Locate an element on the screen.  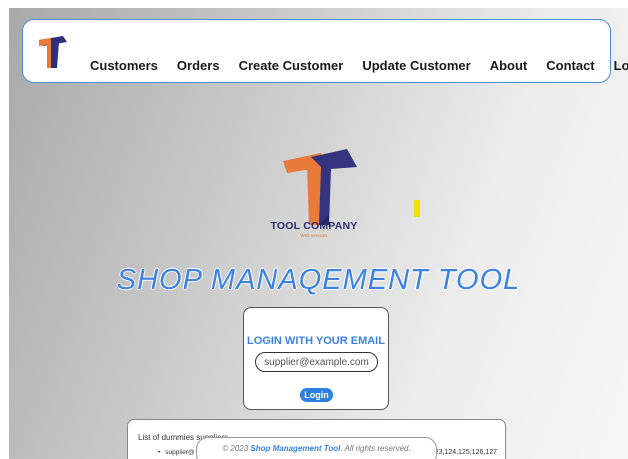
brand-name: TOOL COMPANY is located at coordinates (314, 226).